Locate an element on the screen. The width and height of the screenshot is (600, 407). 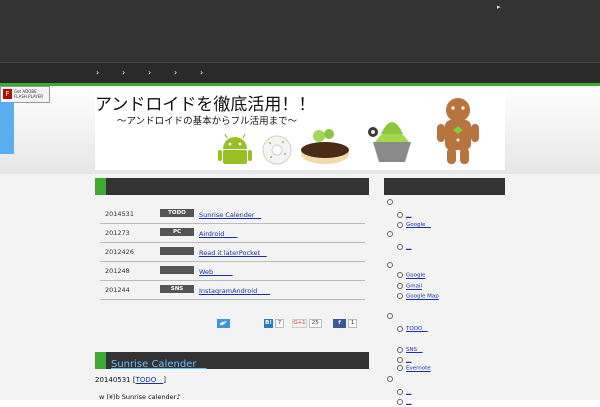
post-row: 201273 PC Airdroid is located at coordinates (232, 233).